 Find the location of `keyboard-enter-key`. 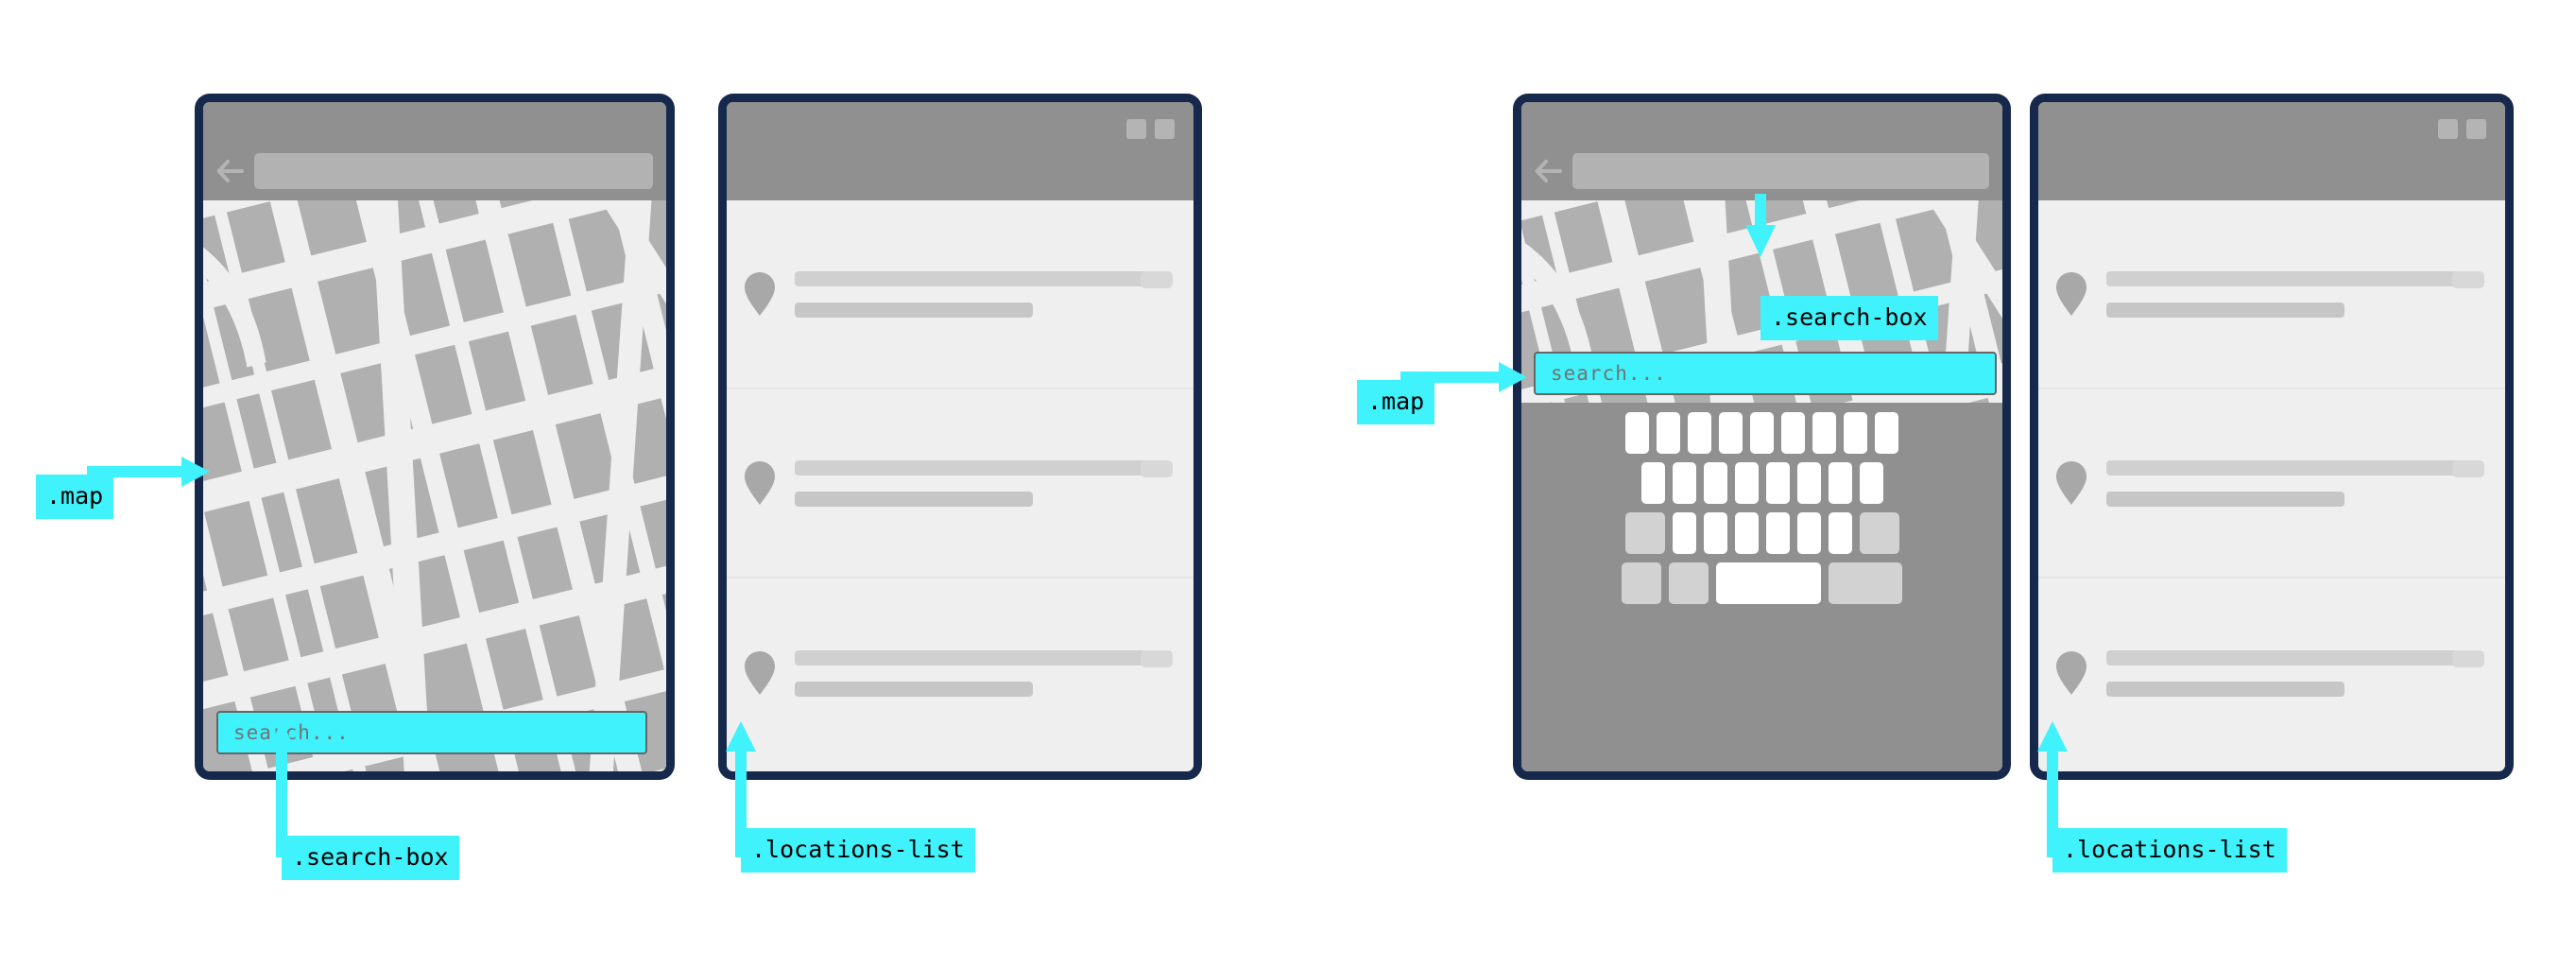

keyboard-enter-key is located at coordinates (1865, 583).